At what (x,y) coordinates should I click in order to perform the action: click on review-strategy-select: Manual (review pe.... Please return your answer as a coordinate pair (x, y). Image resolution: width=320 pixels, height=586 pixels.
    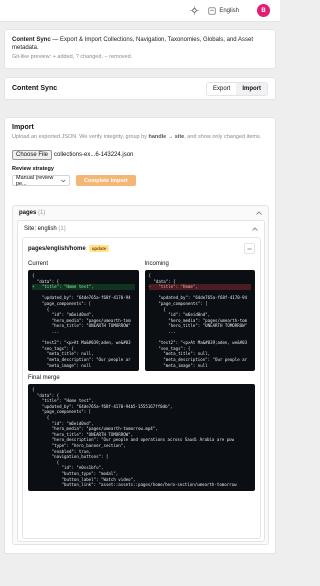
    Looking at the image, I should click on (41, 180).